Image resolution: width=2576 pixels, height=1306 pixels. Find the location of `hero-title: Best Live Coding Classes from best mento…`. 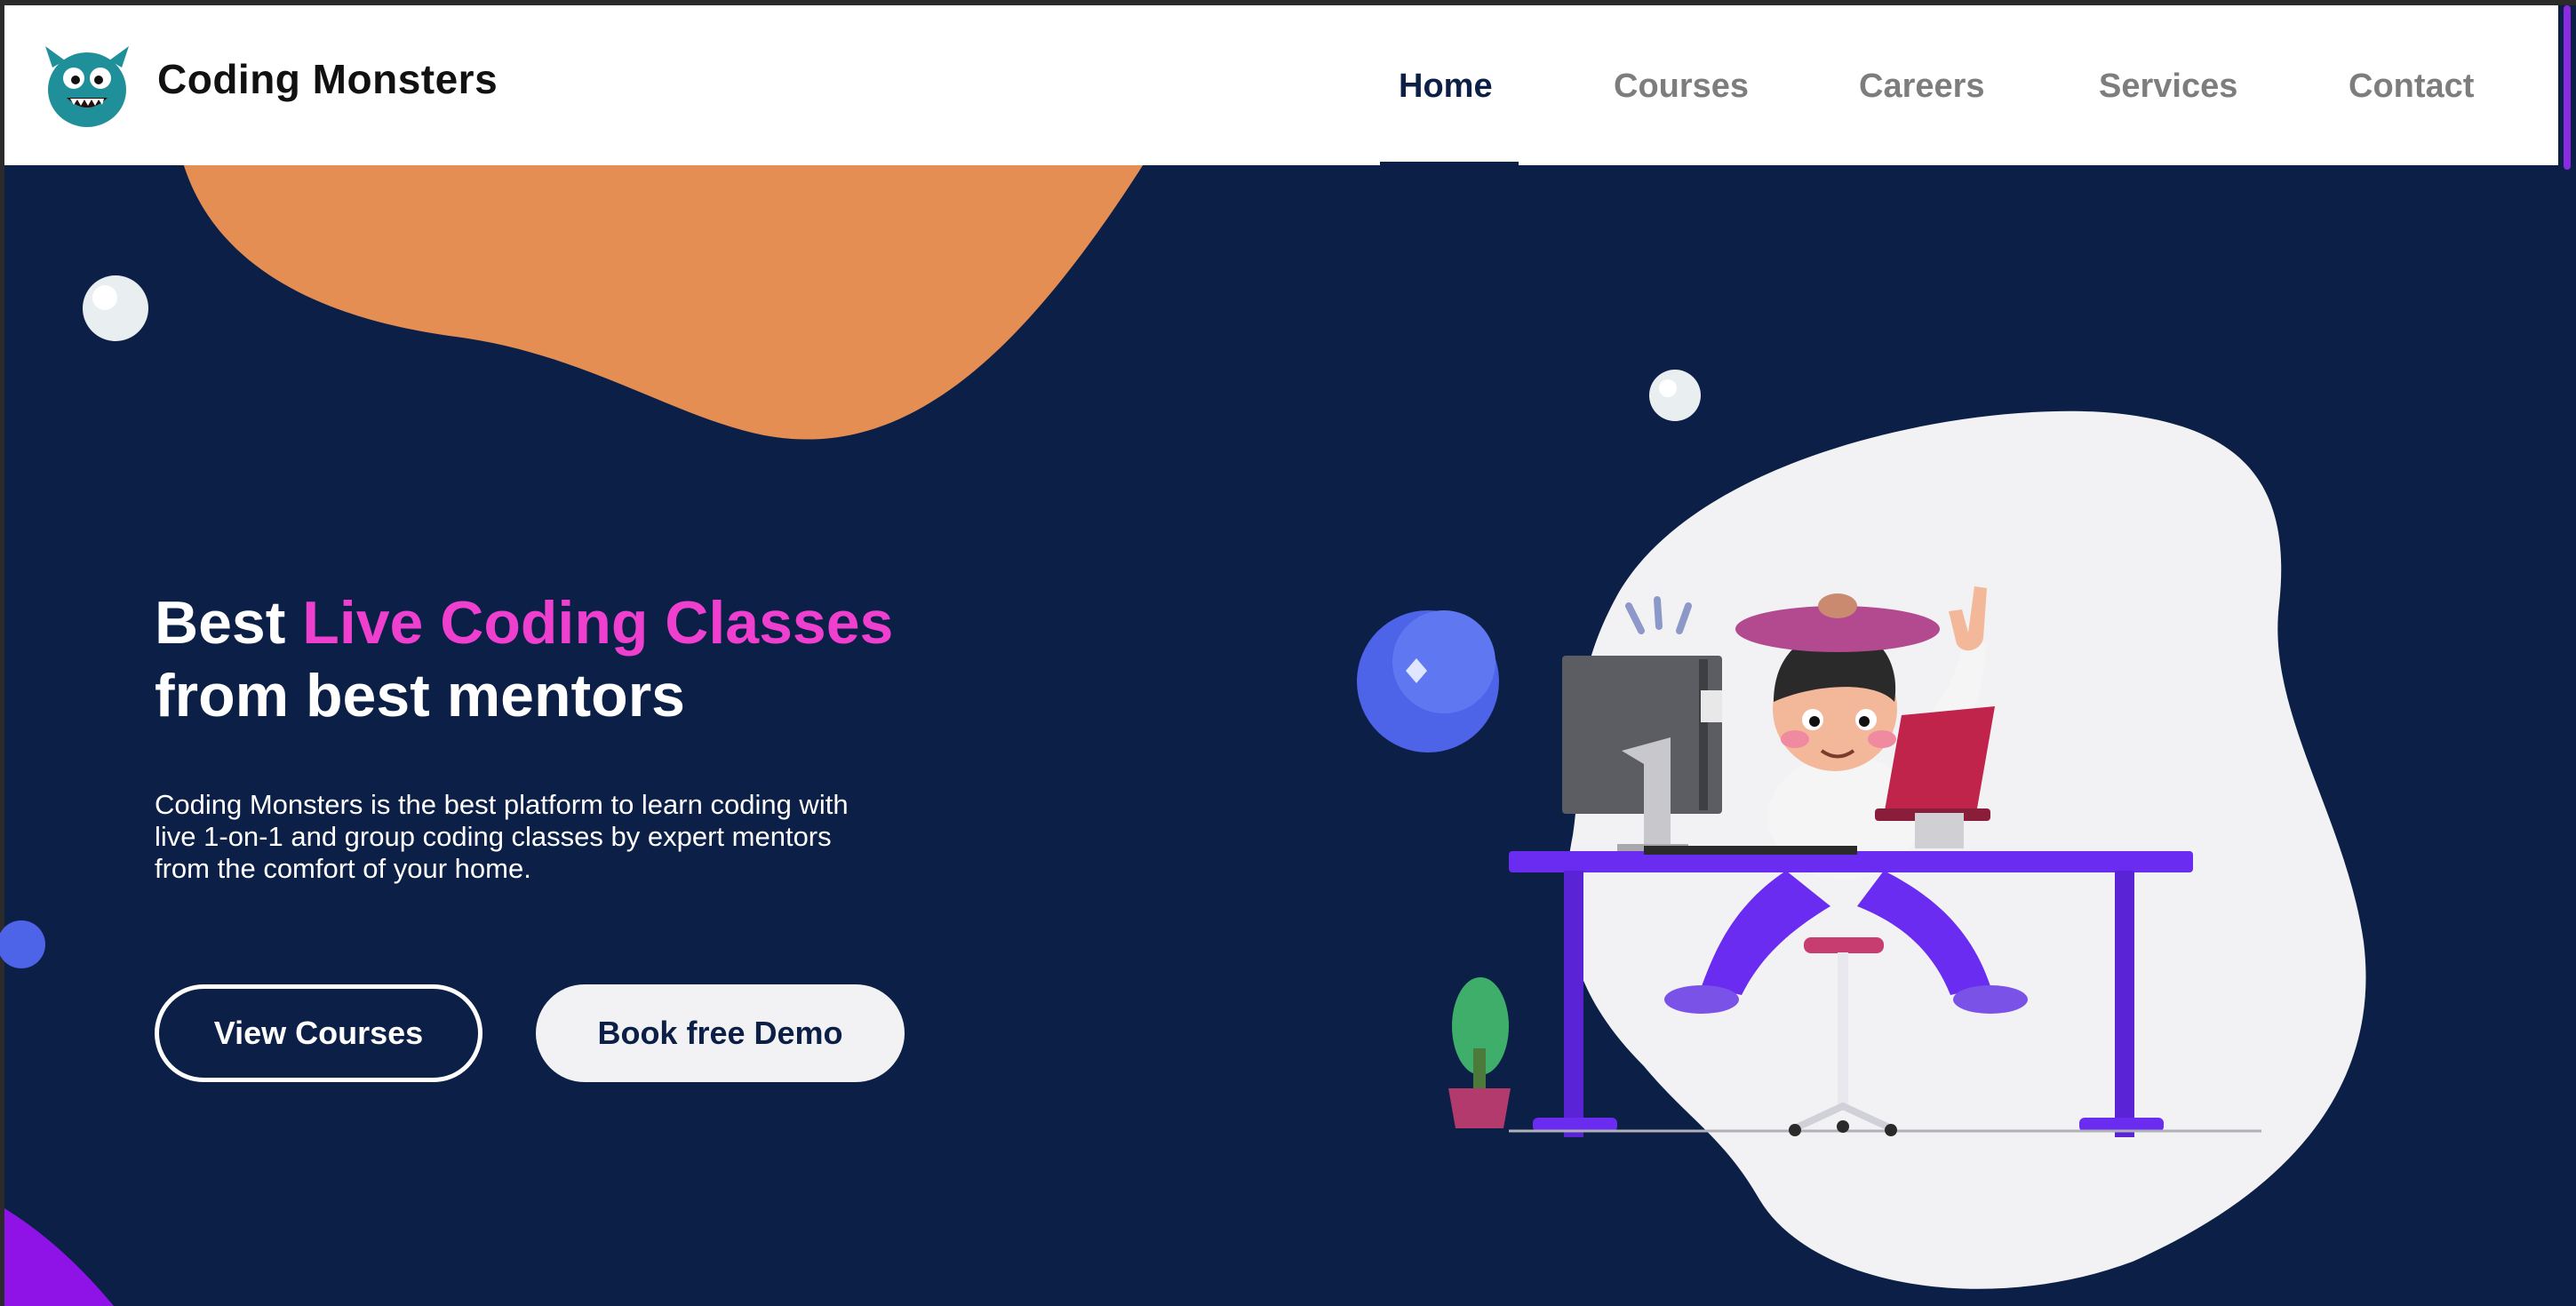

hero-title: Best Live Coding Classes from best mento… is located at coordinates (524, 659).